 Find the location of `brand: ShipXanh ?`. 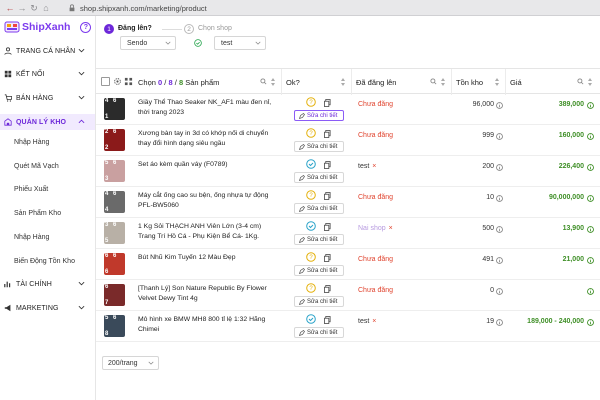

brand: ShipXanh ? is located at coordinates (47, 27).